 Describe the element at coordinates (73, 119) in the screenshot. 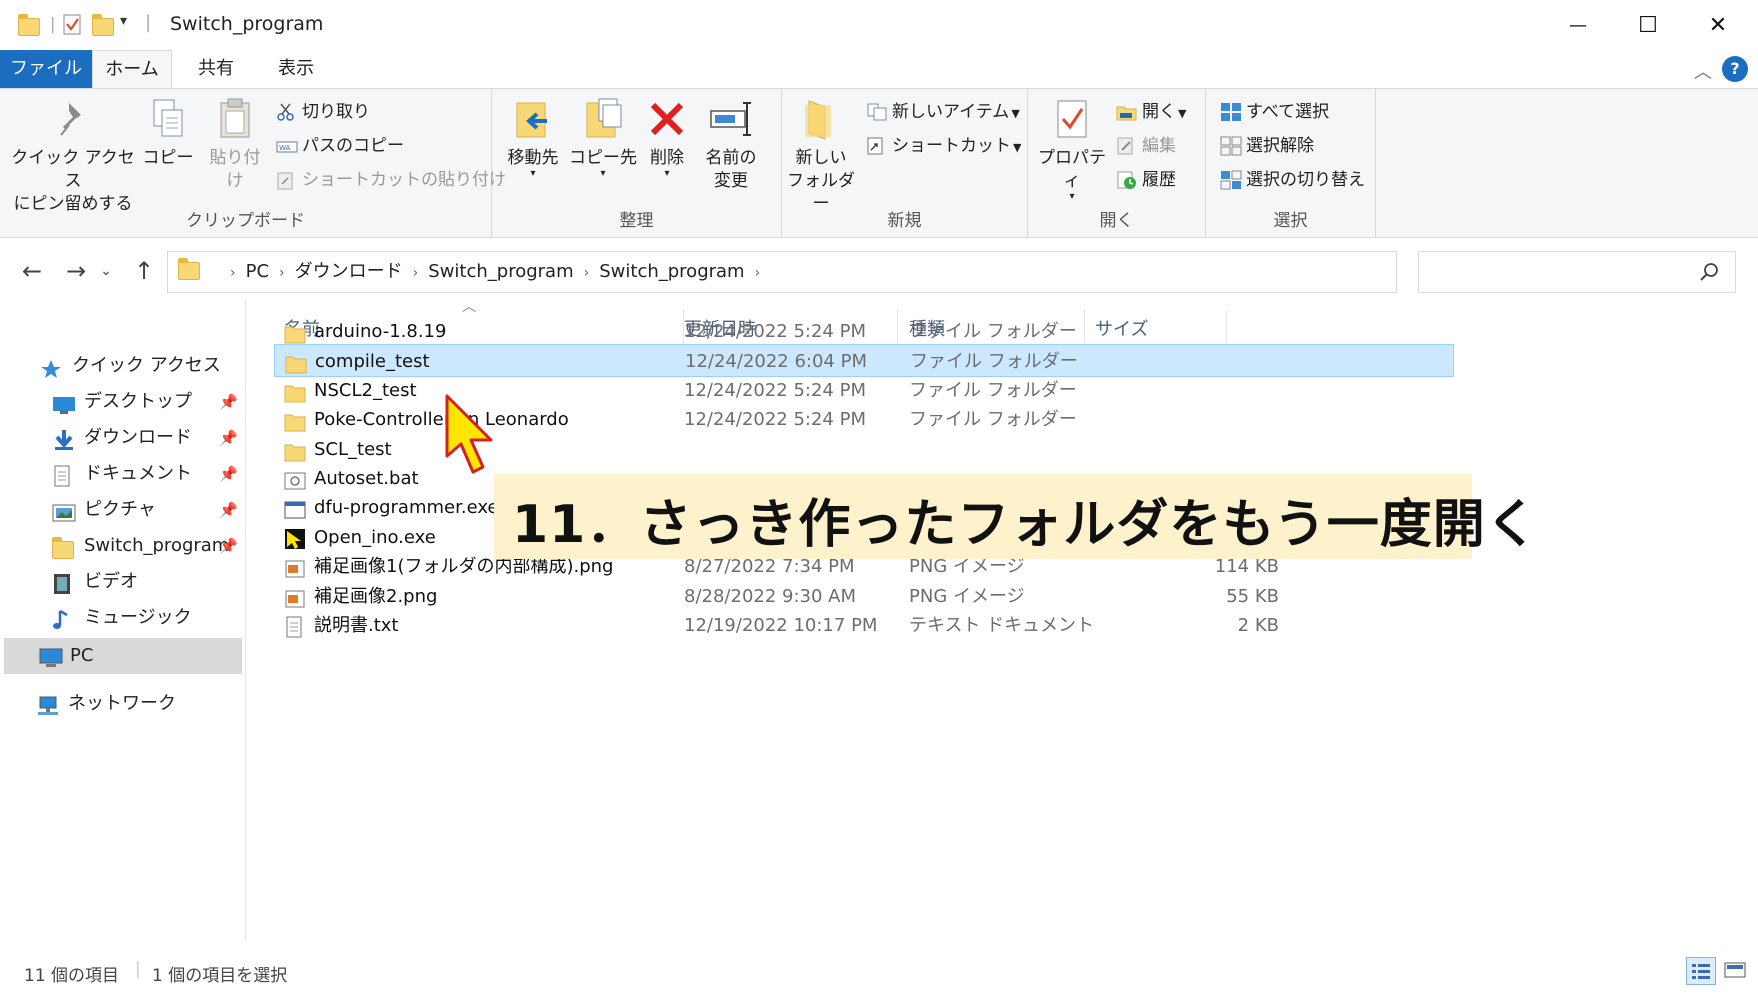

I see `pin-icon` at that location.